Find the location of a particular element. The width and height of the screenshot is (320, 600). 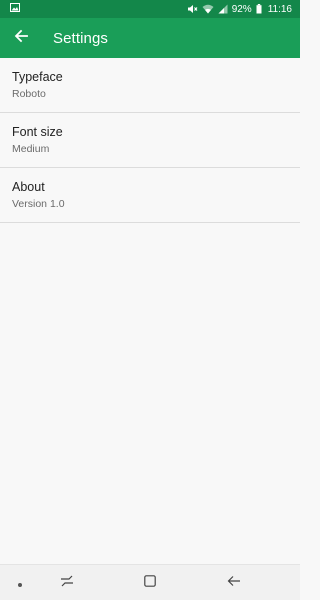

arrow-back-icon is located at coordinates (21, 38).